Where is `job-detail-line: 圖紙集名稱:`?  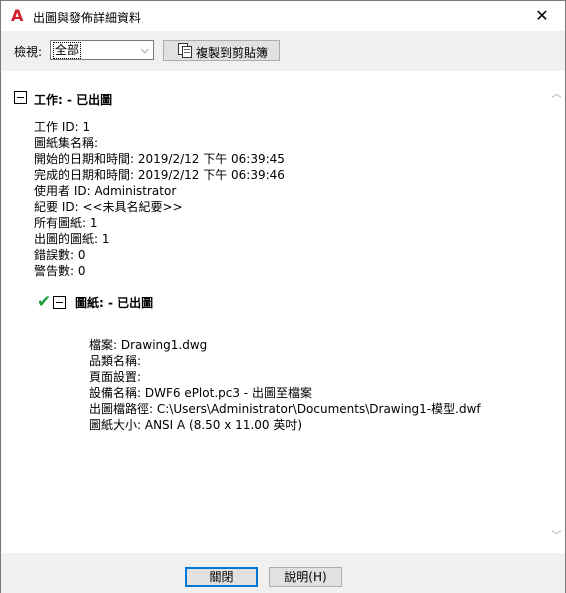
job-detail-line: 圖紙集名稱: is located at coordinates (66, 143).